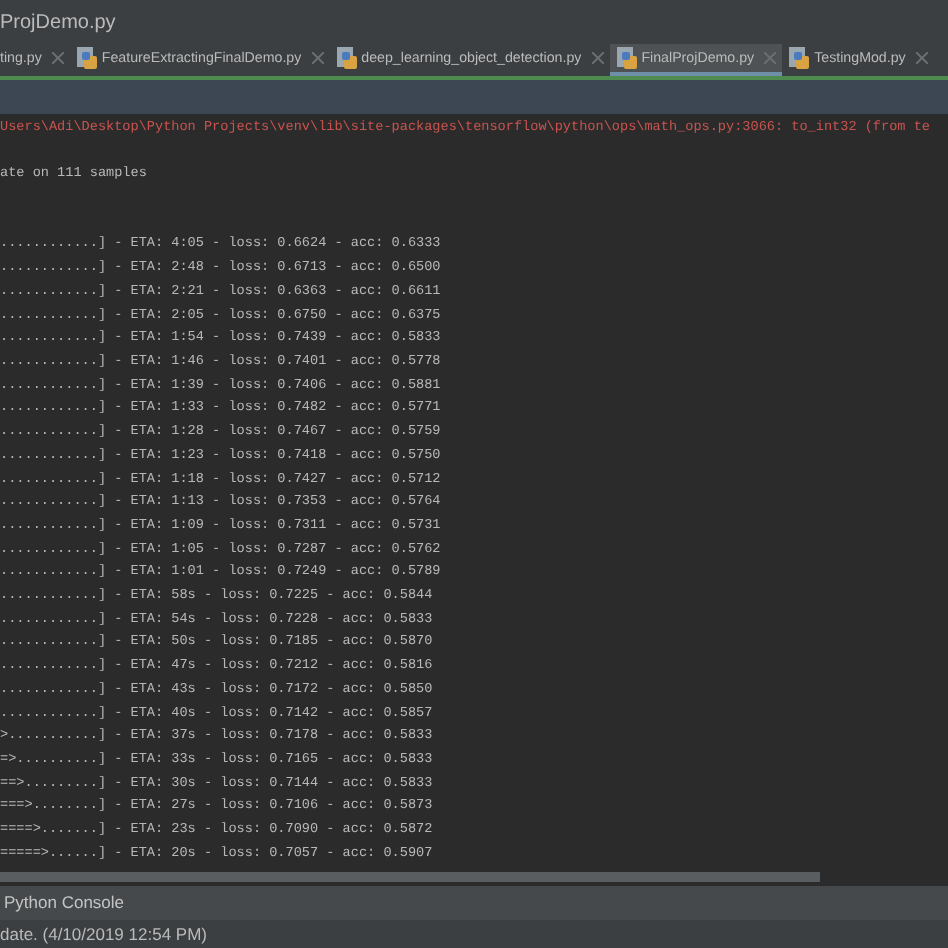 This screenshot has width=948, height=948. I want to click on window-title: ProjDemo.py, so click(58, 23).